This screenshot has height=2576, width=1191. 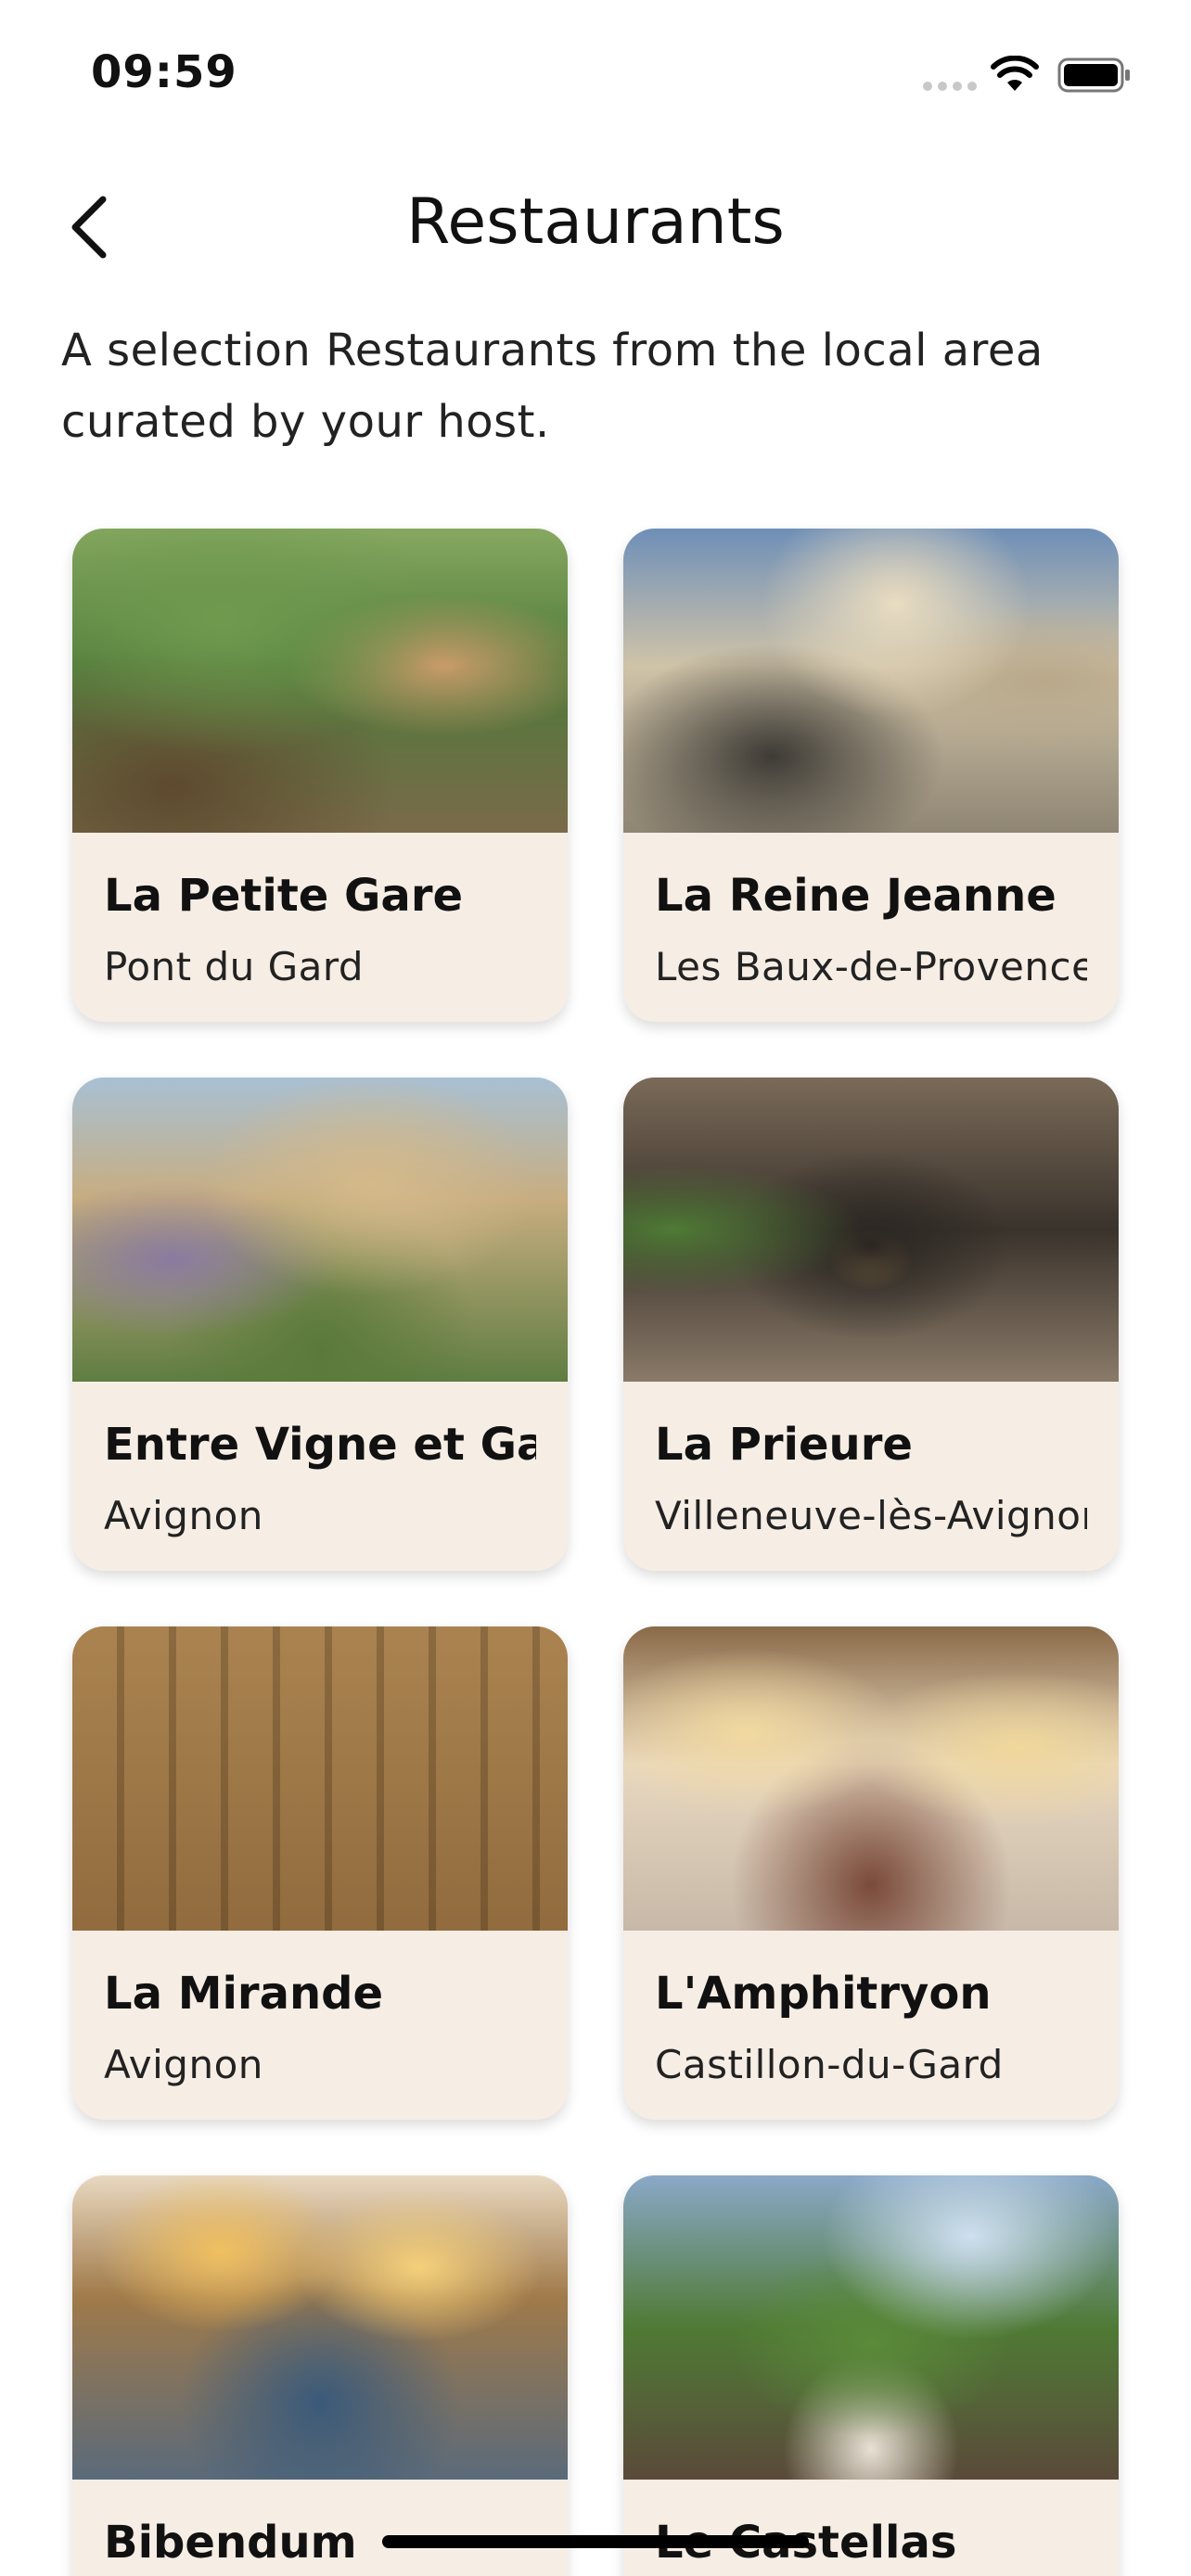 I want to click on restaurant-card: La Petite Gare Pont du Gard, so click(x=320, y=776).